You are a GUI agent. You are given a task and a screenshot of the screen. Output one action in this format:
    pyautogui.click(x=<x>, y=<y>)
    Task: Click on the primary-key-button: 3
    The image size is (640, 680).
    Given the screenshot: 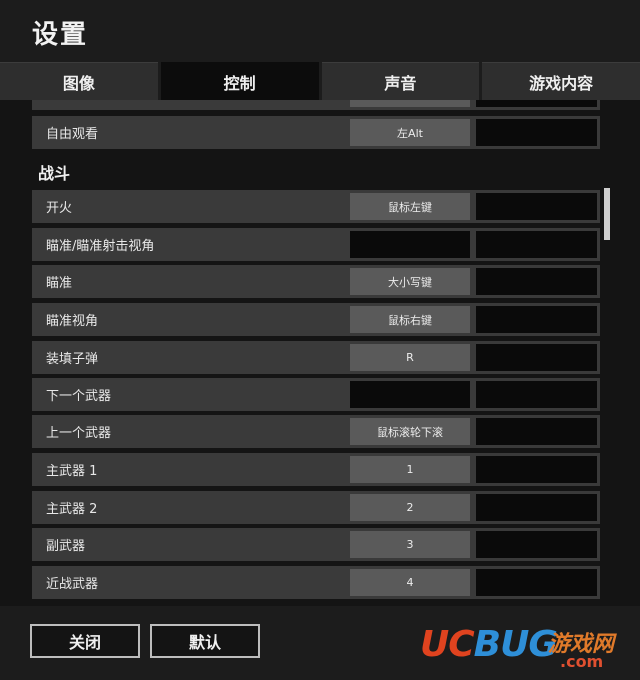 What is the action you would take?
    pyautogui.click(x=410, y=544)
    